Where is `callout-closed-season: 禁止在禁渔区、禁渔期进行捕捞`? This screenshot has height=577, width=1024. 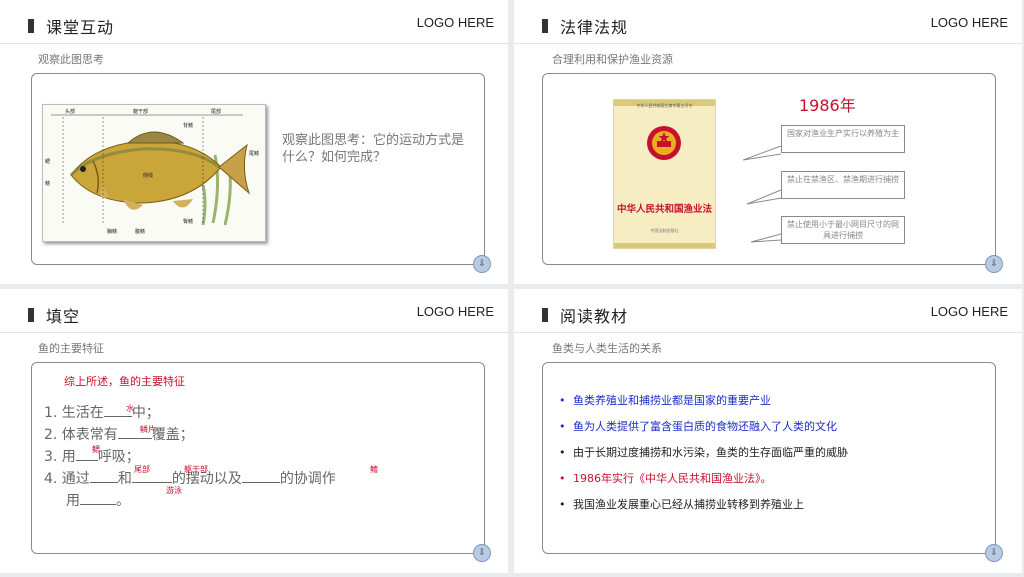
callout-closed-season: 禁止在禁渔区、禁渔期进行捕捞 is located at coordinates (843, 185).